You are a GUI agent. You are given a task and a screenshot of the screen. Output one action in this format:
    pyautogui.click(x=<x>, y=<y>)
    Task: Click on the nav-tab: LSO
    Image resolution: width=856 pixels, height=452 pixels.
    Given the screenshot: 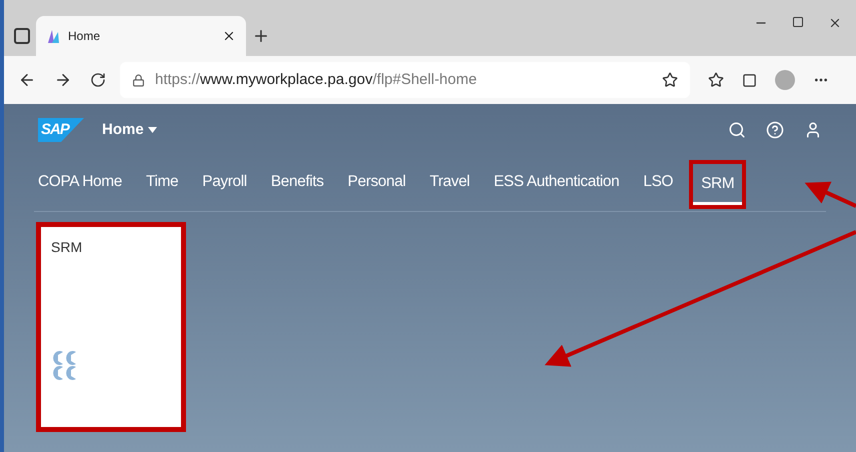 What is the action you would take?
    pyautogui.click(x=658, y=183)
    